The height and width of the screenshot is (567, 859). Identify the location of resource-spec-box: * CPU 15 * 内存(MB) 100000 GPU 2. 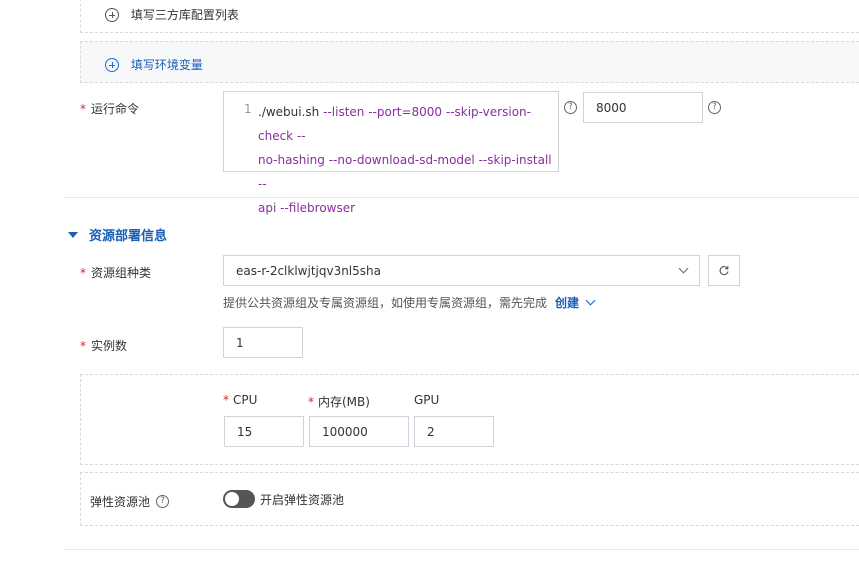
(469, 419).